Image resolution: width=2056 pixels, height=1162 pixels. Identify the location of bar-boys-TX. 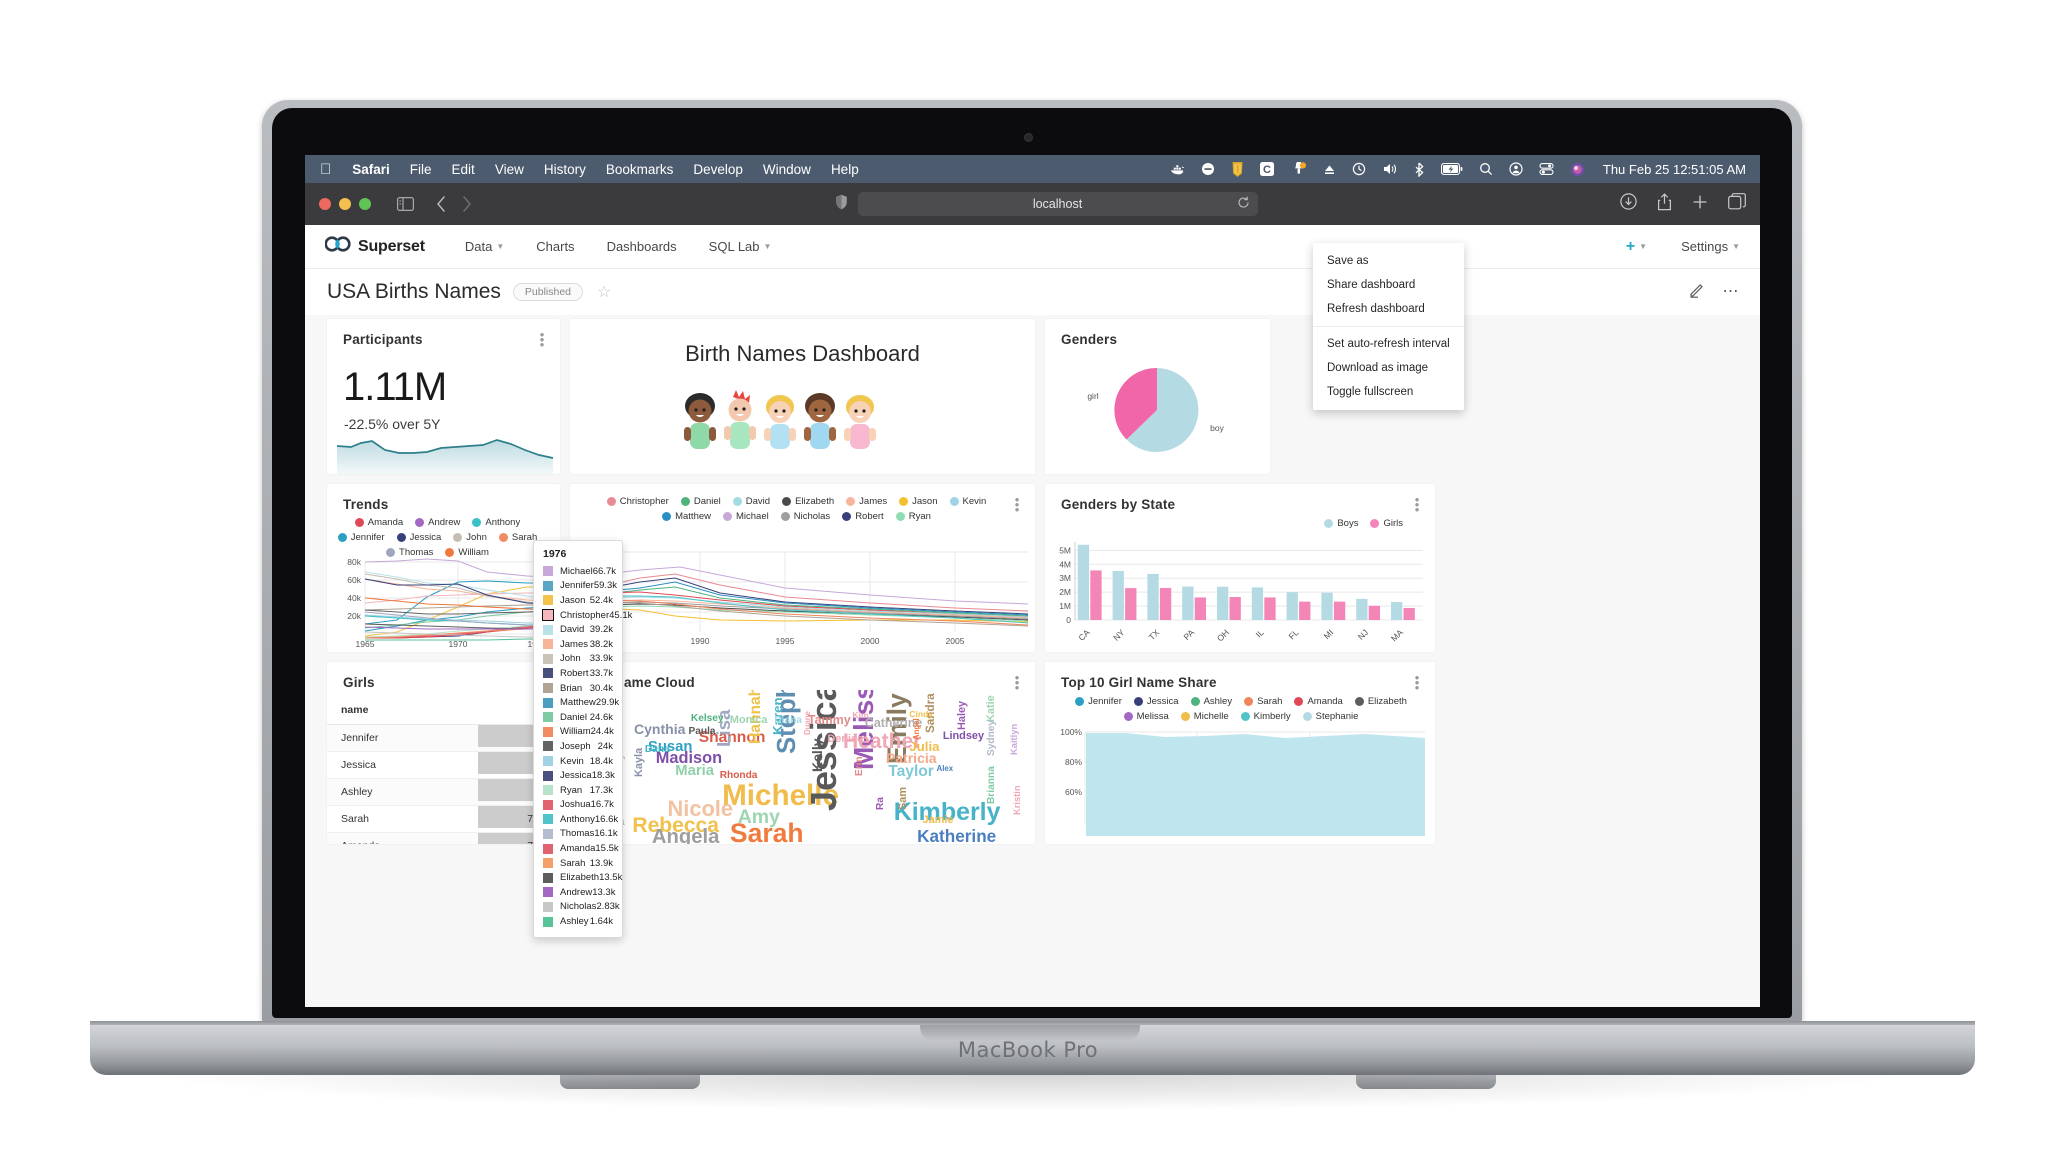
(1153, 596).